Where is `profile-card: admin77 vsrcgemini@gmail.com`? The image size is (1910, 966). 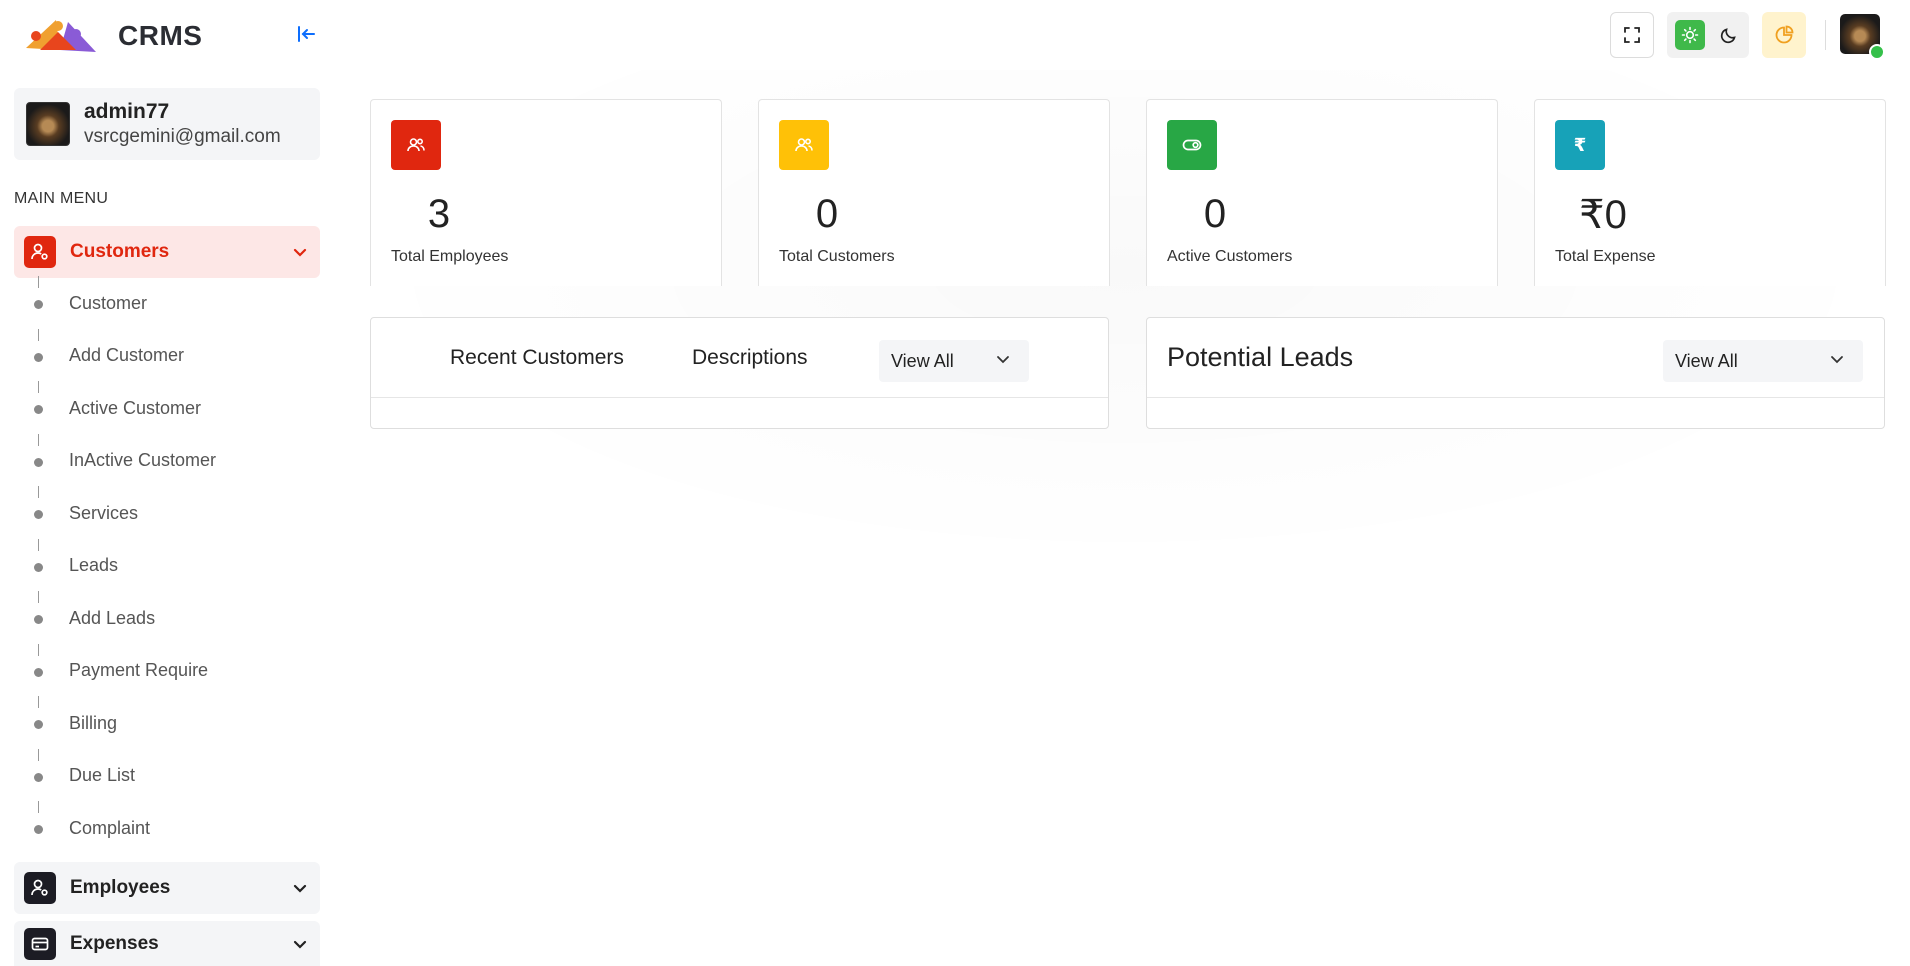 profile-card: admin77 vsrcgemini@gmail.com is located at coordinates (167, 124).